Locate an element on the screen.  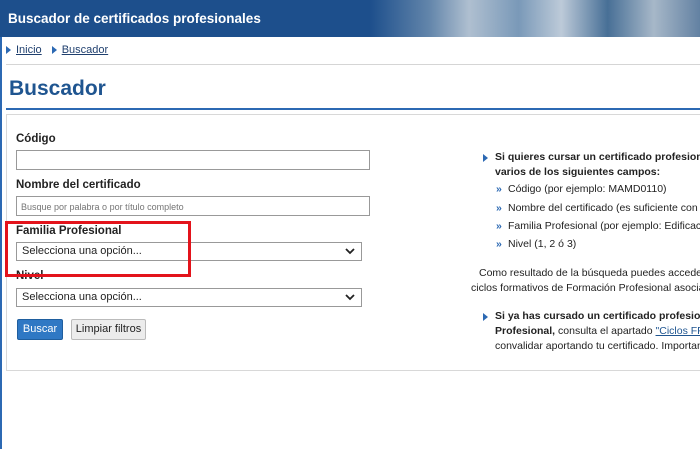
nombre-field is located at coordinates (193, 206).